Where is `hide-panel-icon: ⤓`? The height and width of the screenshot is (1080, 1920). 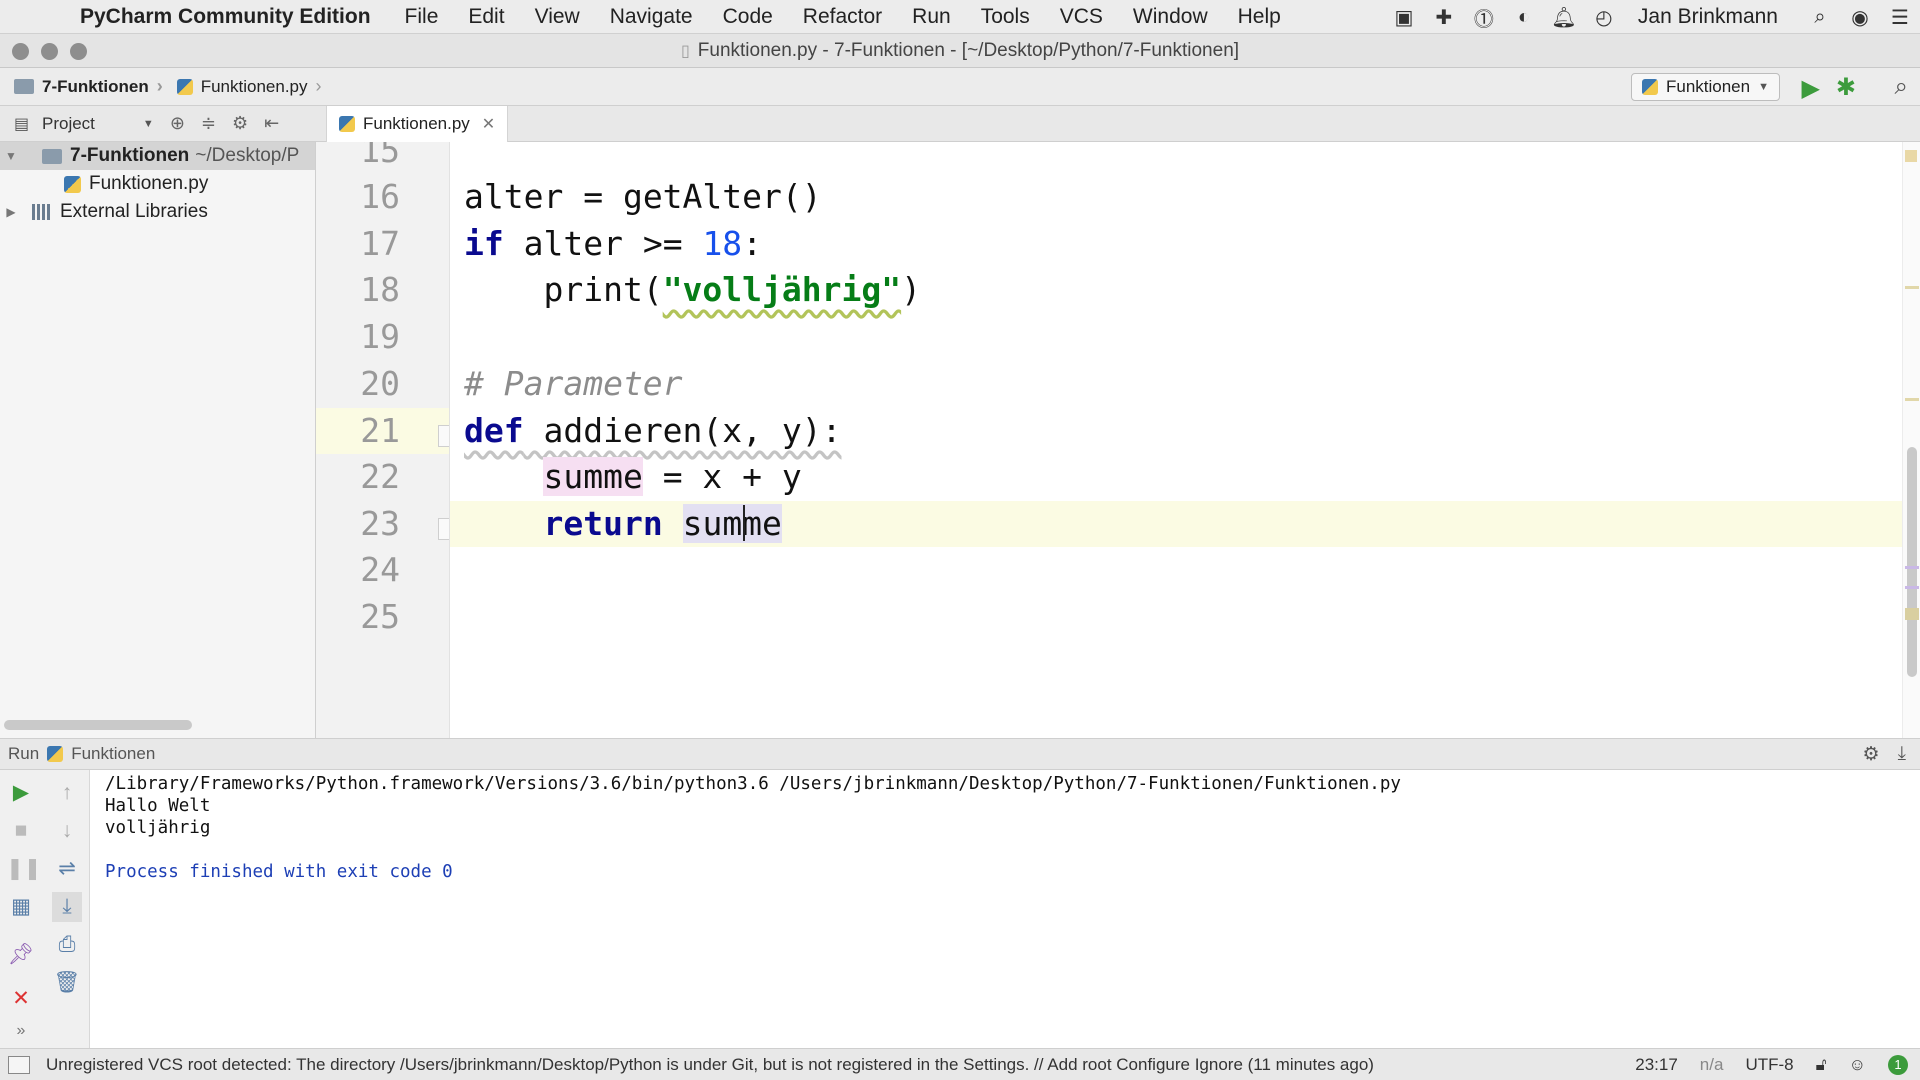 hide-panel-icon: ⤓ is located at coordinates (1902, 754).